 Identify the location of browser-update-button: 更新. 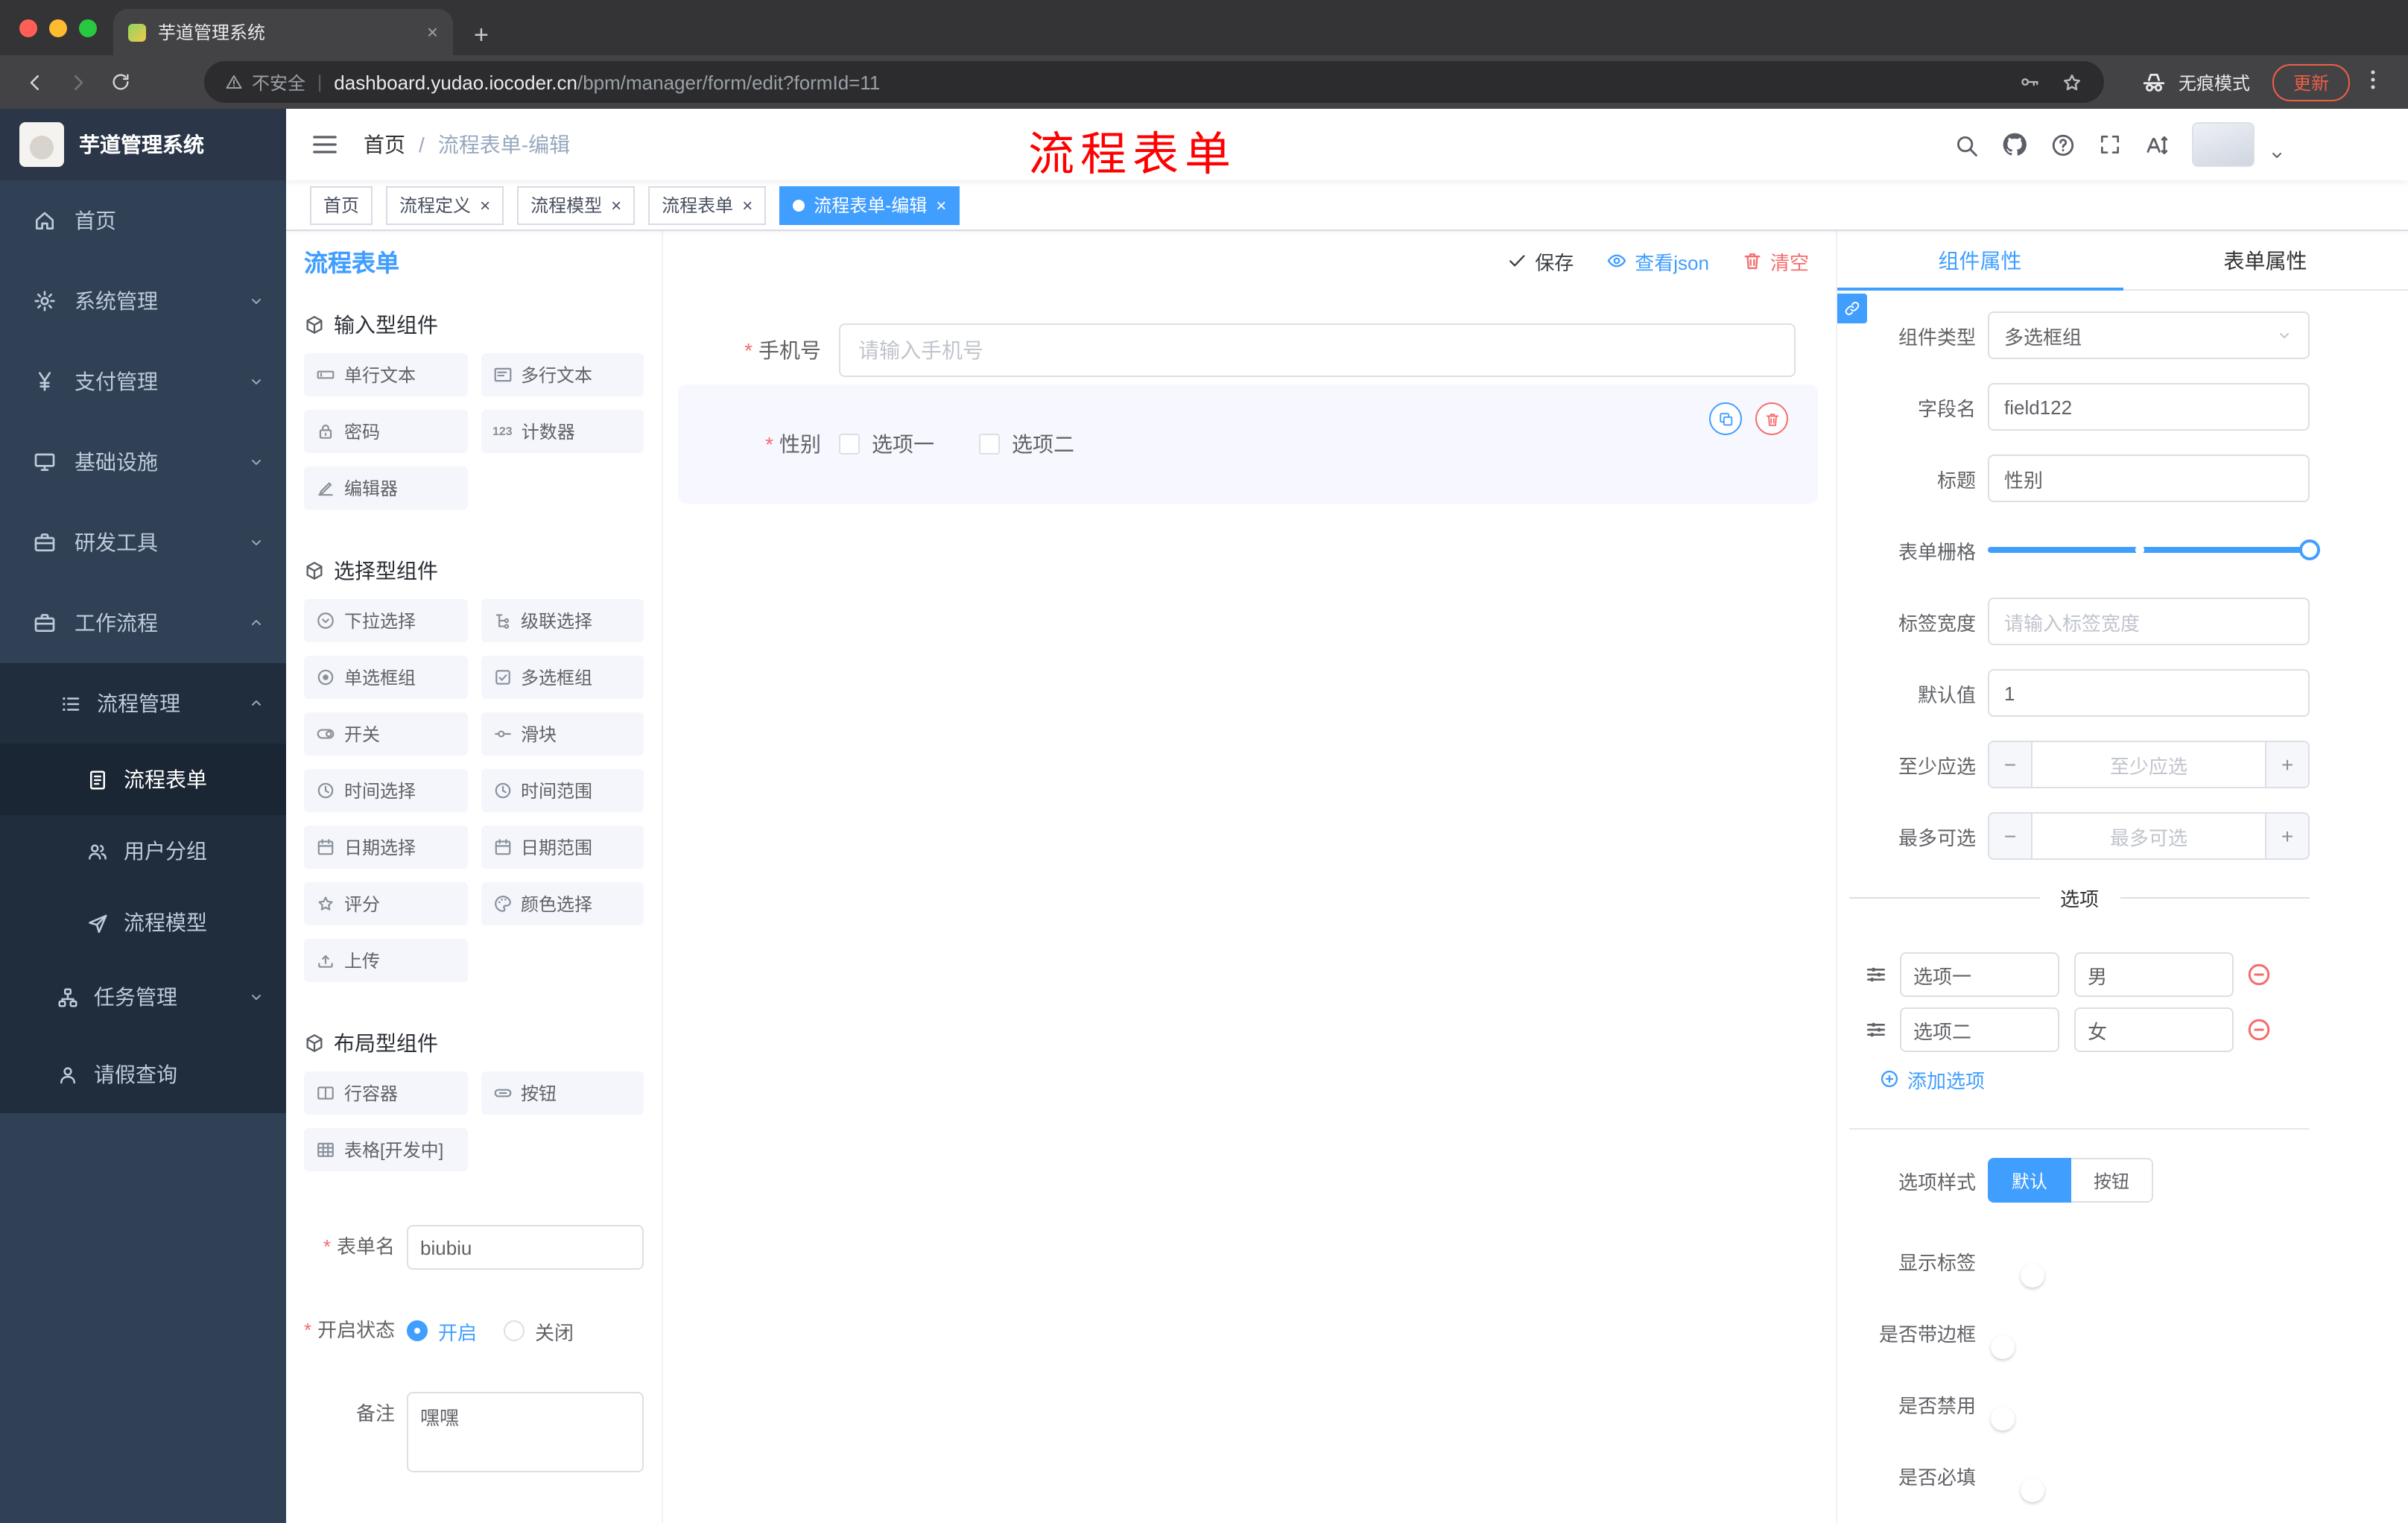
(2311, 82).